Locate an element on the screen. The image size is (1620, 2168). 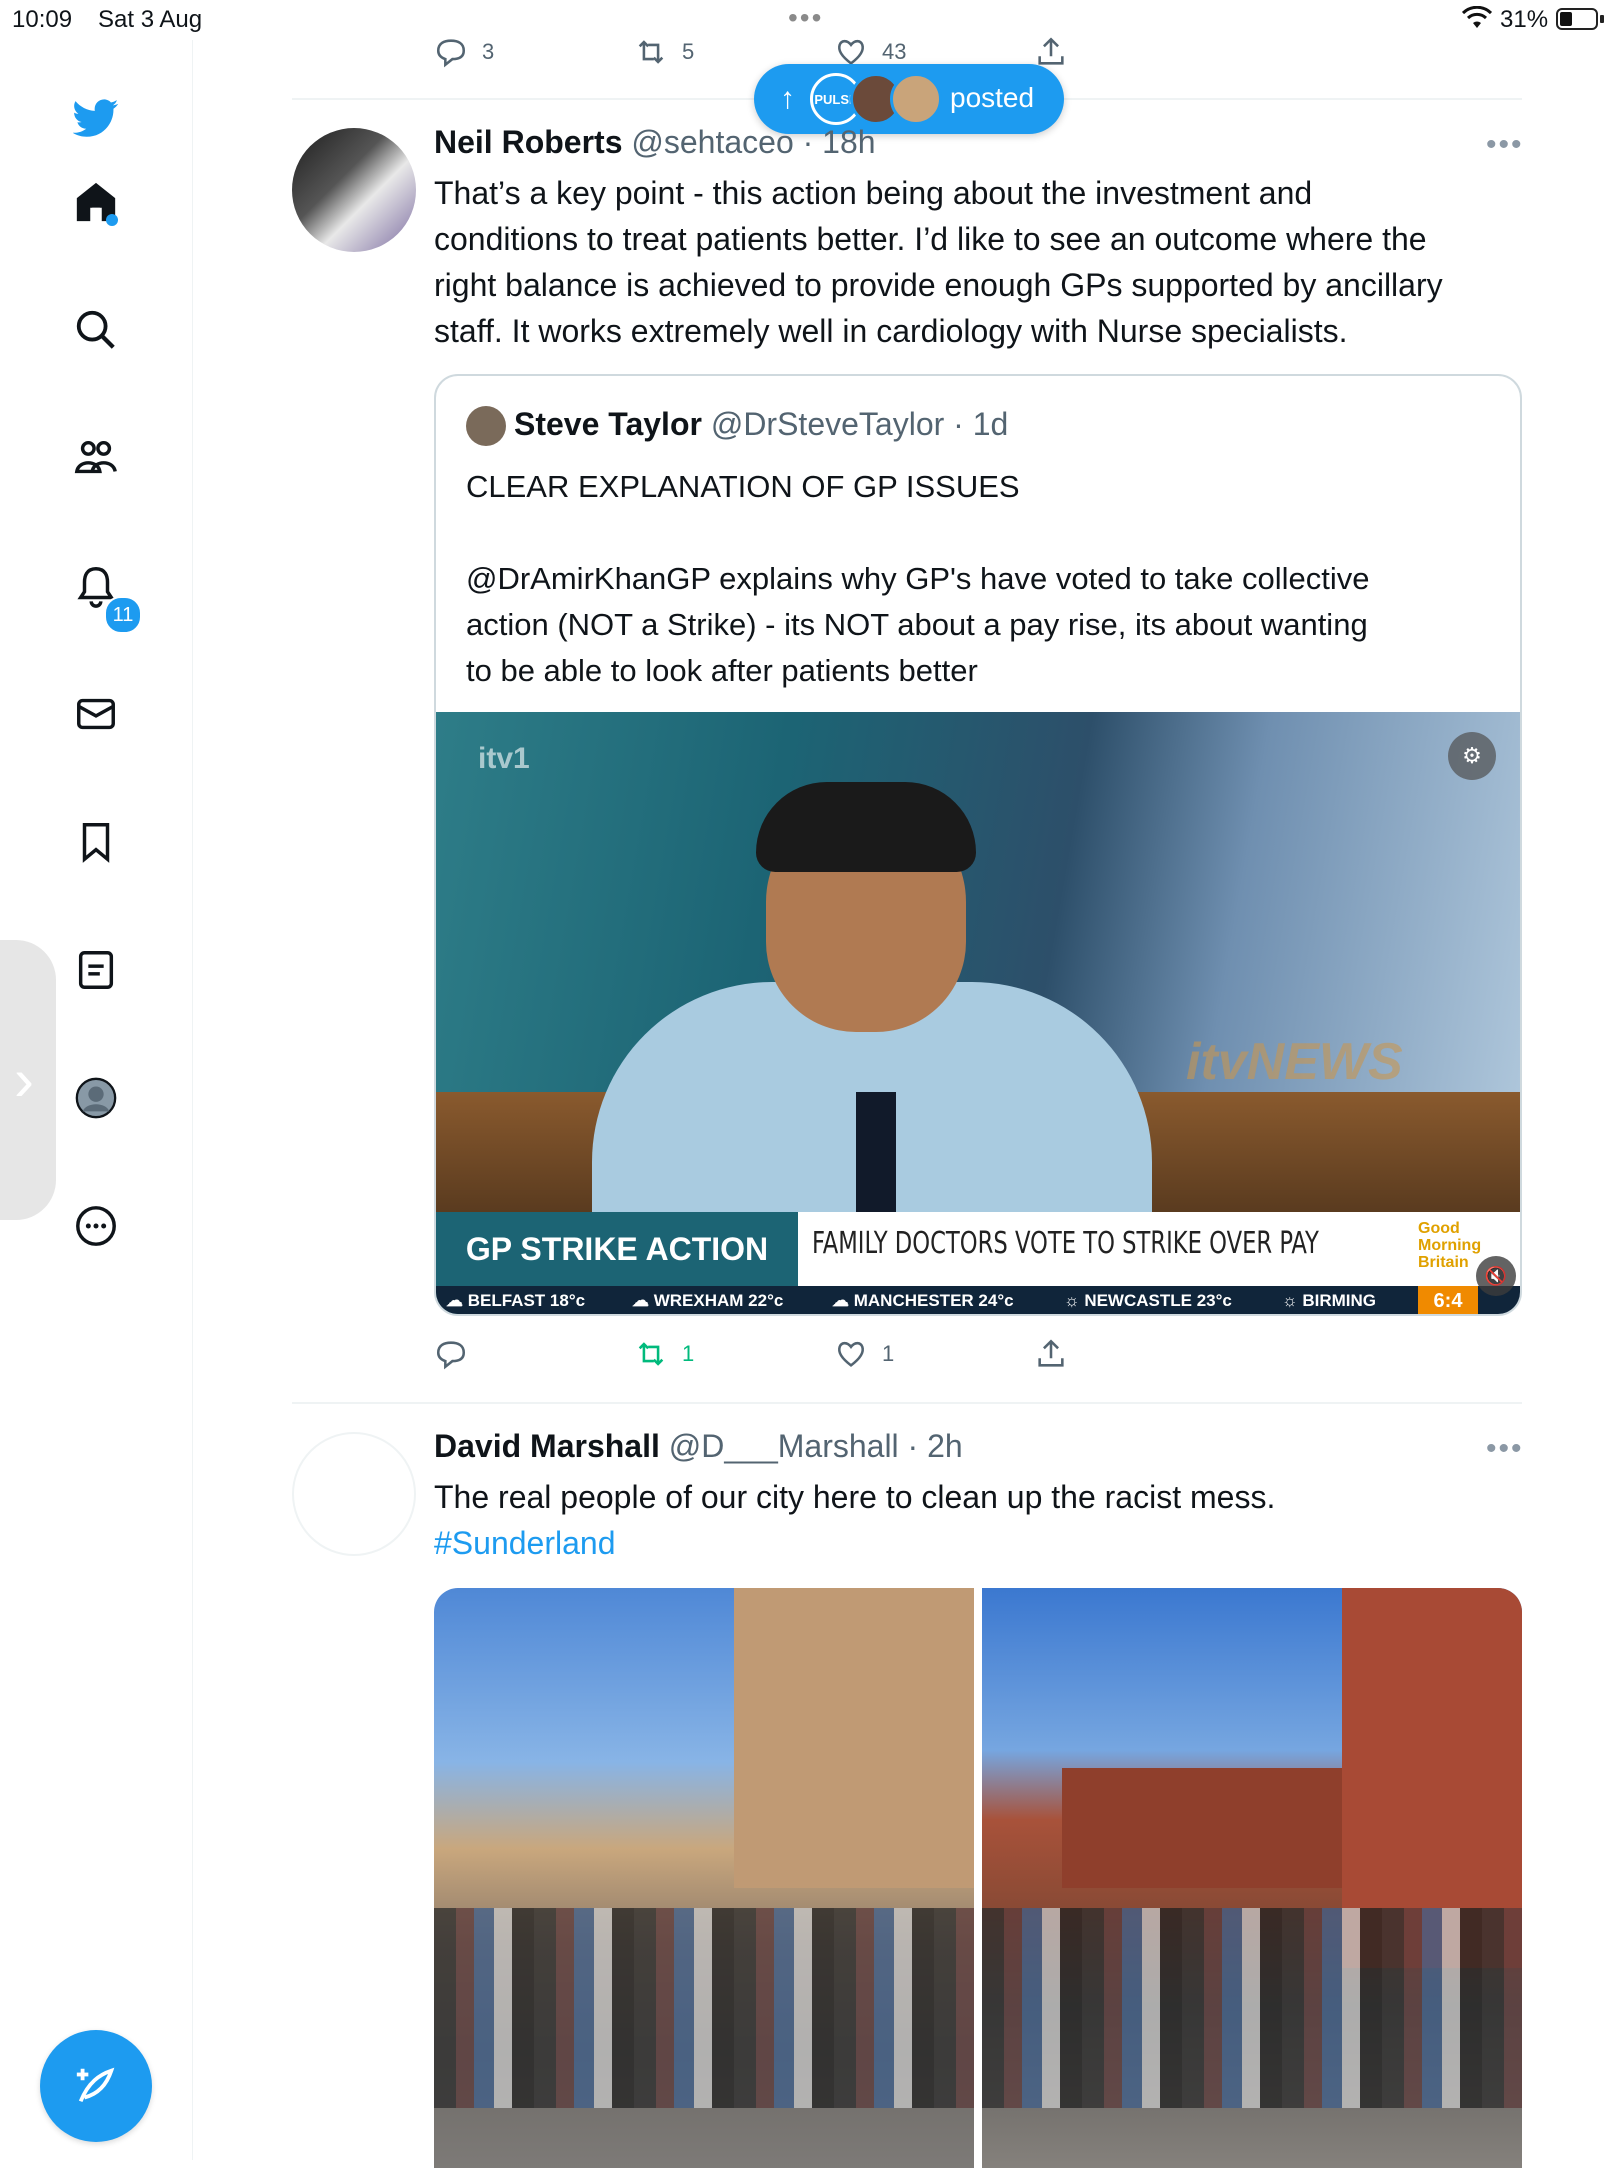
home-unread-dot is located at coordinates (112, 220).